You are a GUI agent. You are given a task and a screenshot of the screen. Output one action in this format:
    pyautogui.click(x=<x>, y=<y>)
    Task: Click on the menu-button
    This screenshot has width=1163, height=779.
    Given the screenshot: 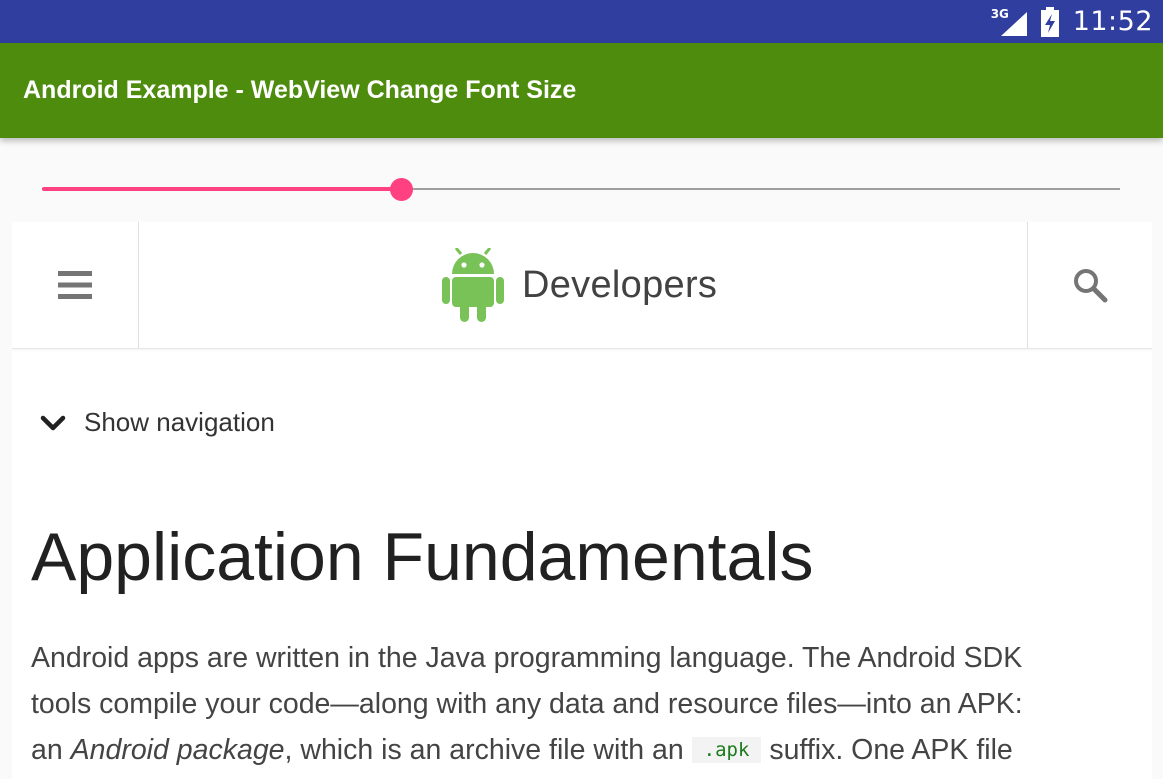 What is the action you would take?
    pyautogui.click(x=75, y=285)
    